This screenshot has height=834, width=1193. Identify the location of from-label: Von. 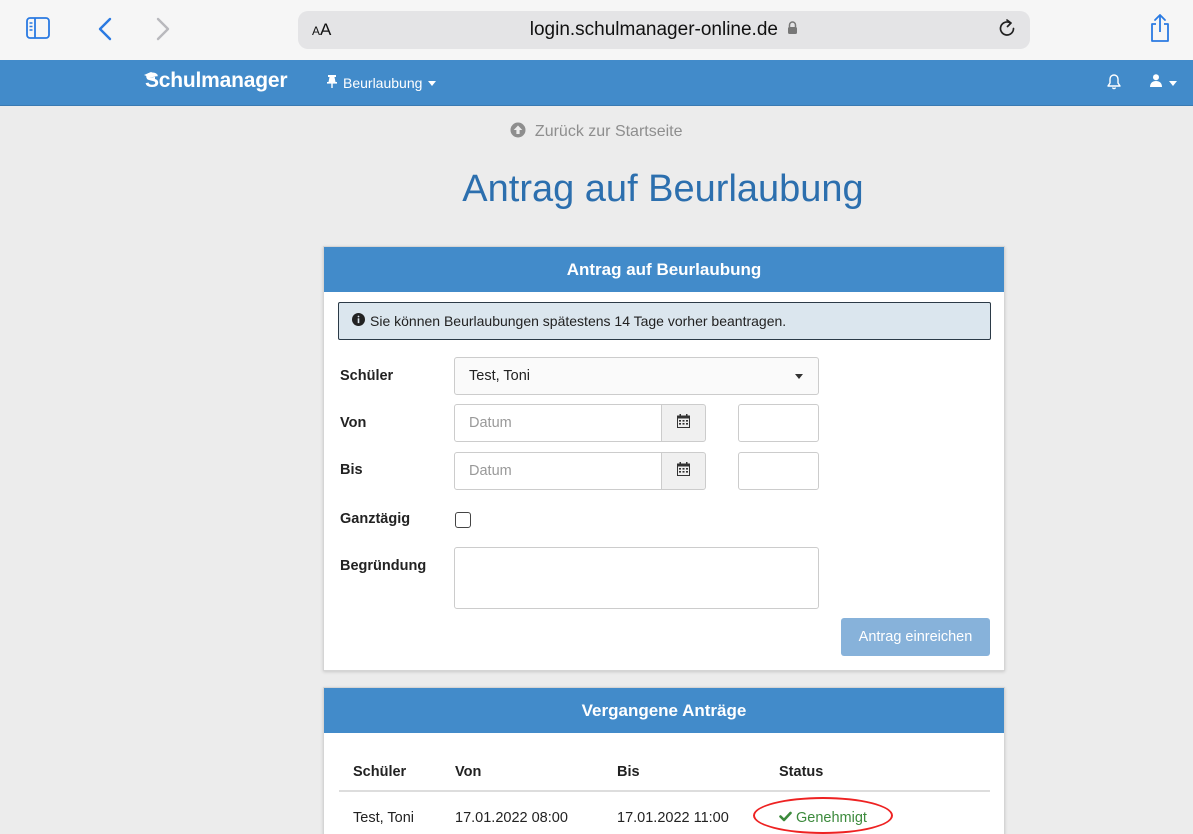
(353, 423).